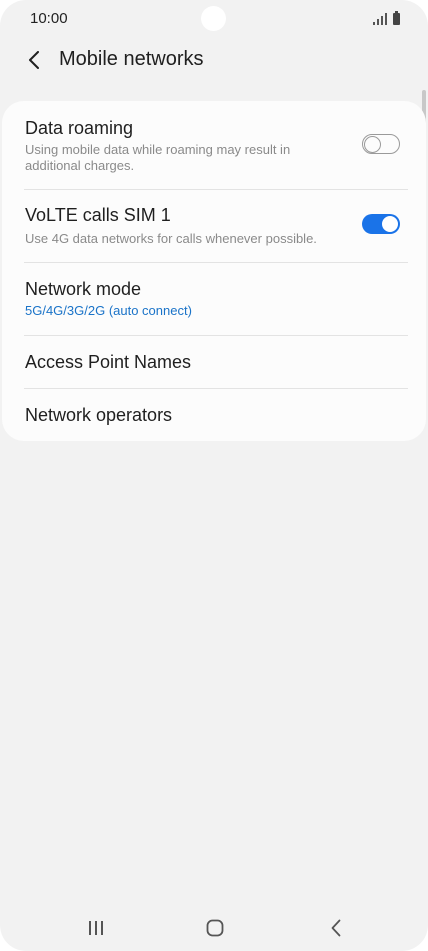 This screenshot has width=428, height=951. I want to click on chevron-left-icon, so click(34, 60).